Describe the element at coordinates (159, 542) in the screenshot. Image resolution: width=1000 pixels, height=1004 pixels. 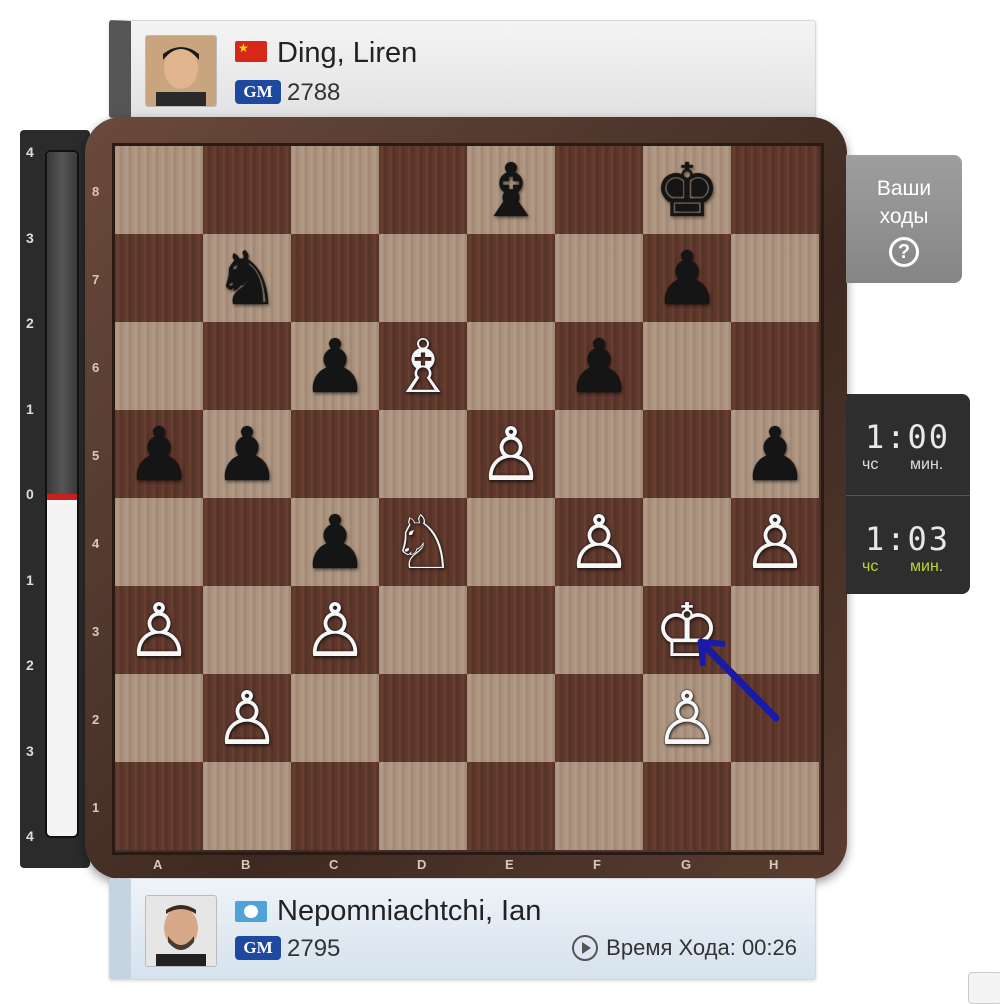
I see `square-a4` at that location.